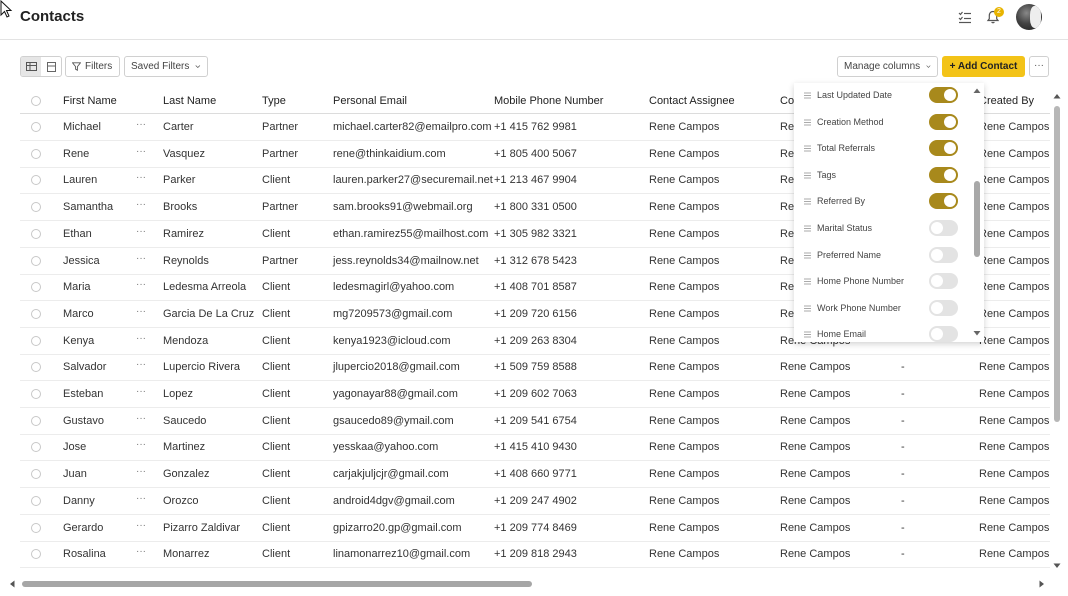  What do you see at coordinates (692, 101) in the screenshot?
I see `column-header-contact-assignee: Contact Assignee` at bounding box center [692, 101].